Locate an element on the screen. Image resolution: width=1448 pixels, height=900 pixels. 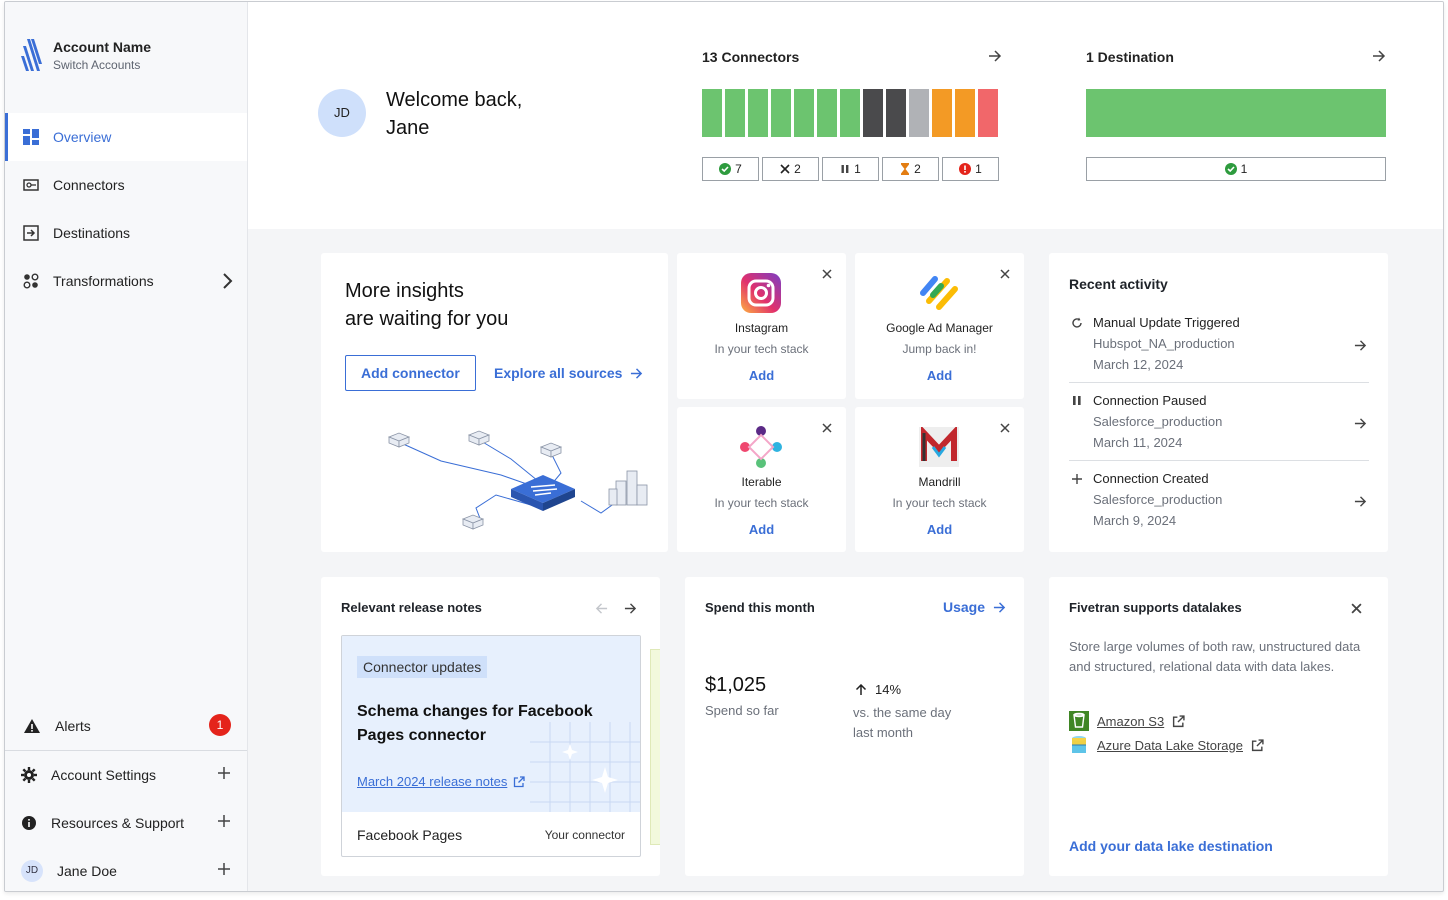
stat-paused-value: 1 is located at coordinates (857, 169).